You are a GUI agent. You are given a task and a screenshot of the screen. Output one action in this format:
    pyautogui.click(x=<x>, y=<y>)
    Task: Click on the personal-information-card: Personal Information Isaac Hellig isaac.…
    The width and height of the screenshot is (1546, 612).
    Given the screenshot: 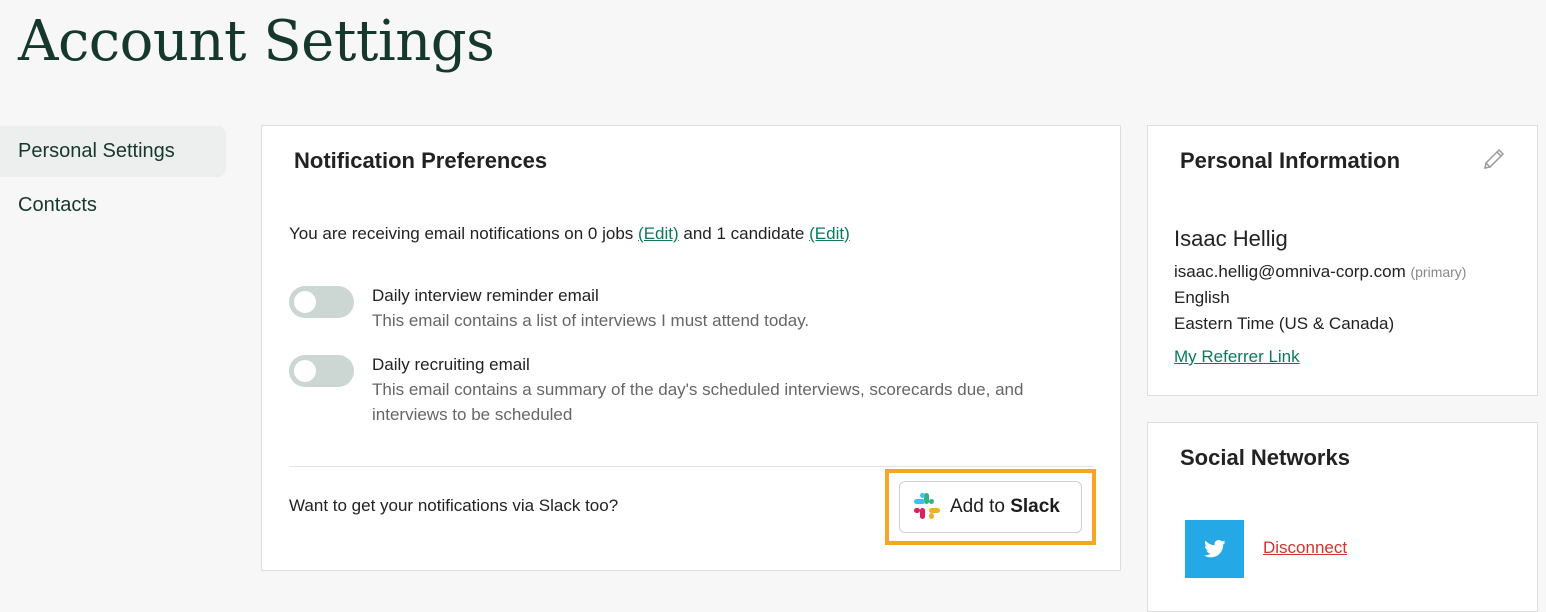 What is the action you would take?
    pyautogui.click(x=1342, y=260)
    